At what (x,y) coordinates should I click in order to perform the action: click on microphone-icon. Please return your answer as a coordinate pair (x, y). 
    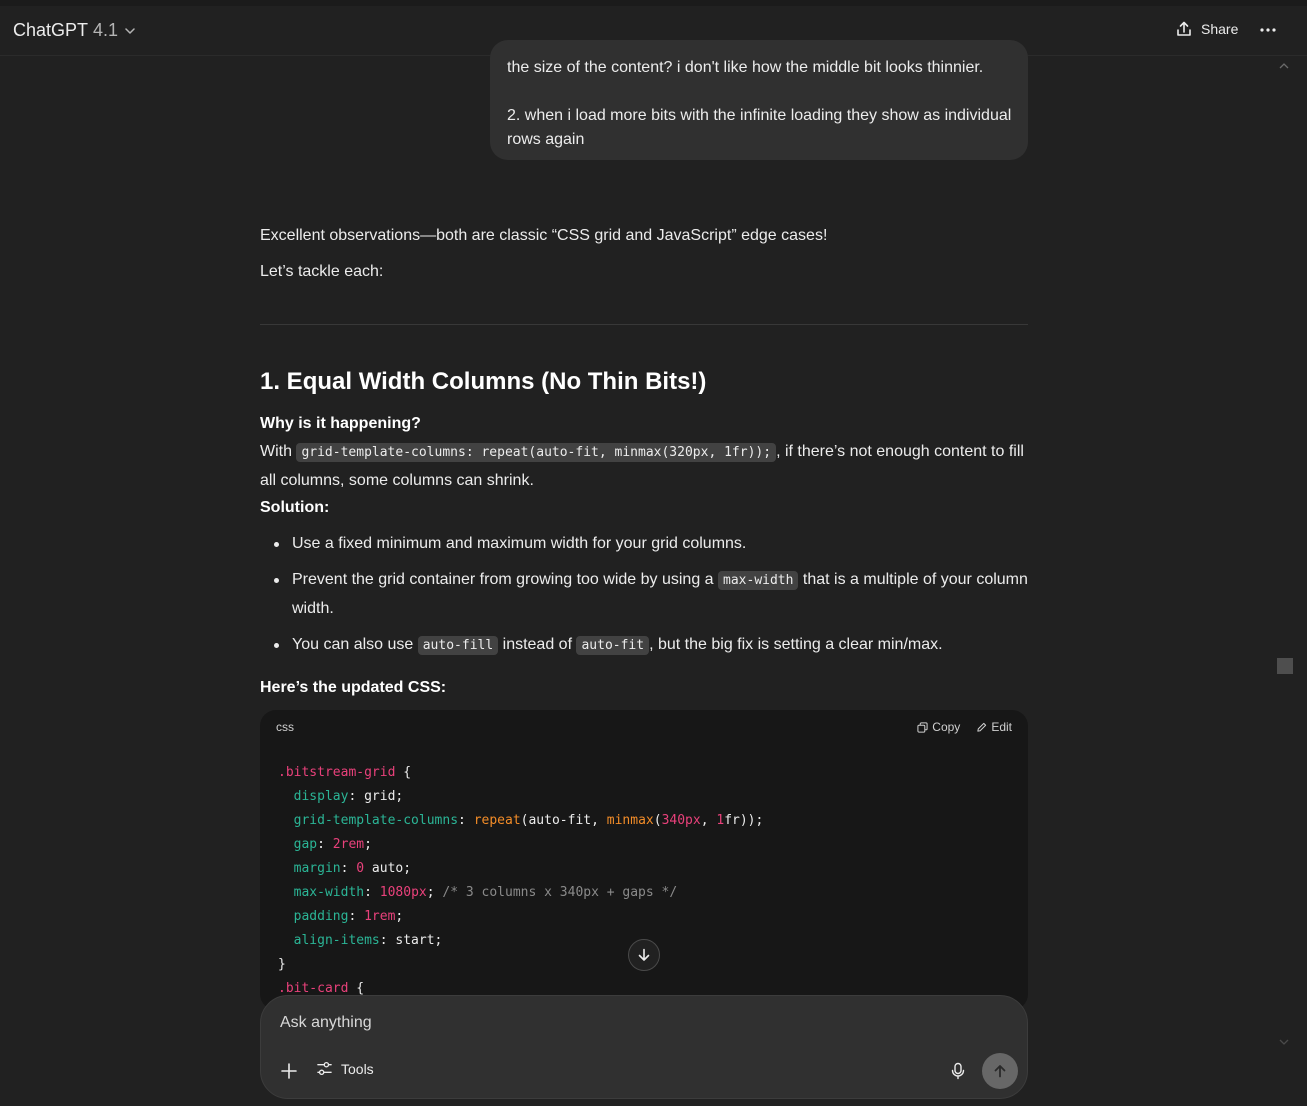
    Looking at the image, I should click on (958, 1071).